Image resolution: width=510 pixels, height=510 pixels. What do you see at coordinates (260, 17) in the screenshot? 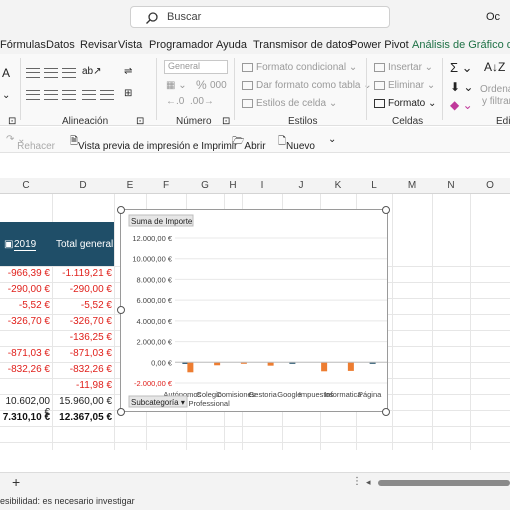
I see `search-box: Buscar` at bounding box center [260, 17].